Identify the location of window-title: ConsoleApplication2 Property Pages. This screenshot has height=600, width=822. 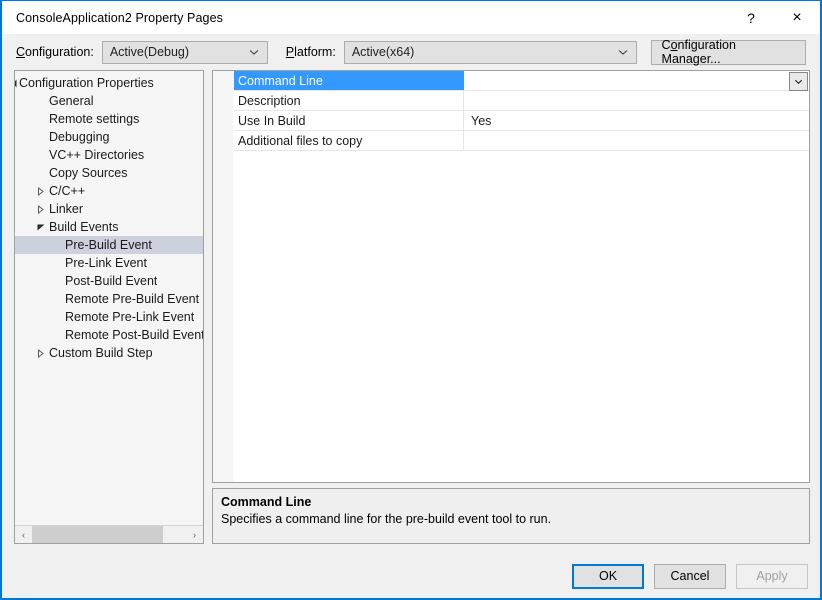
(119, 17).